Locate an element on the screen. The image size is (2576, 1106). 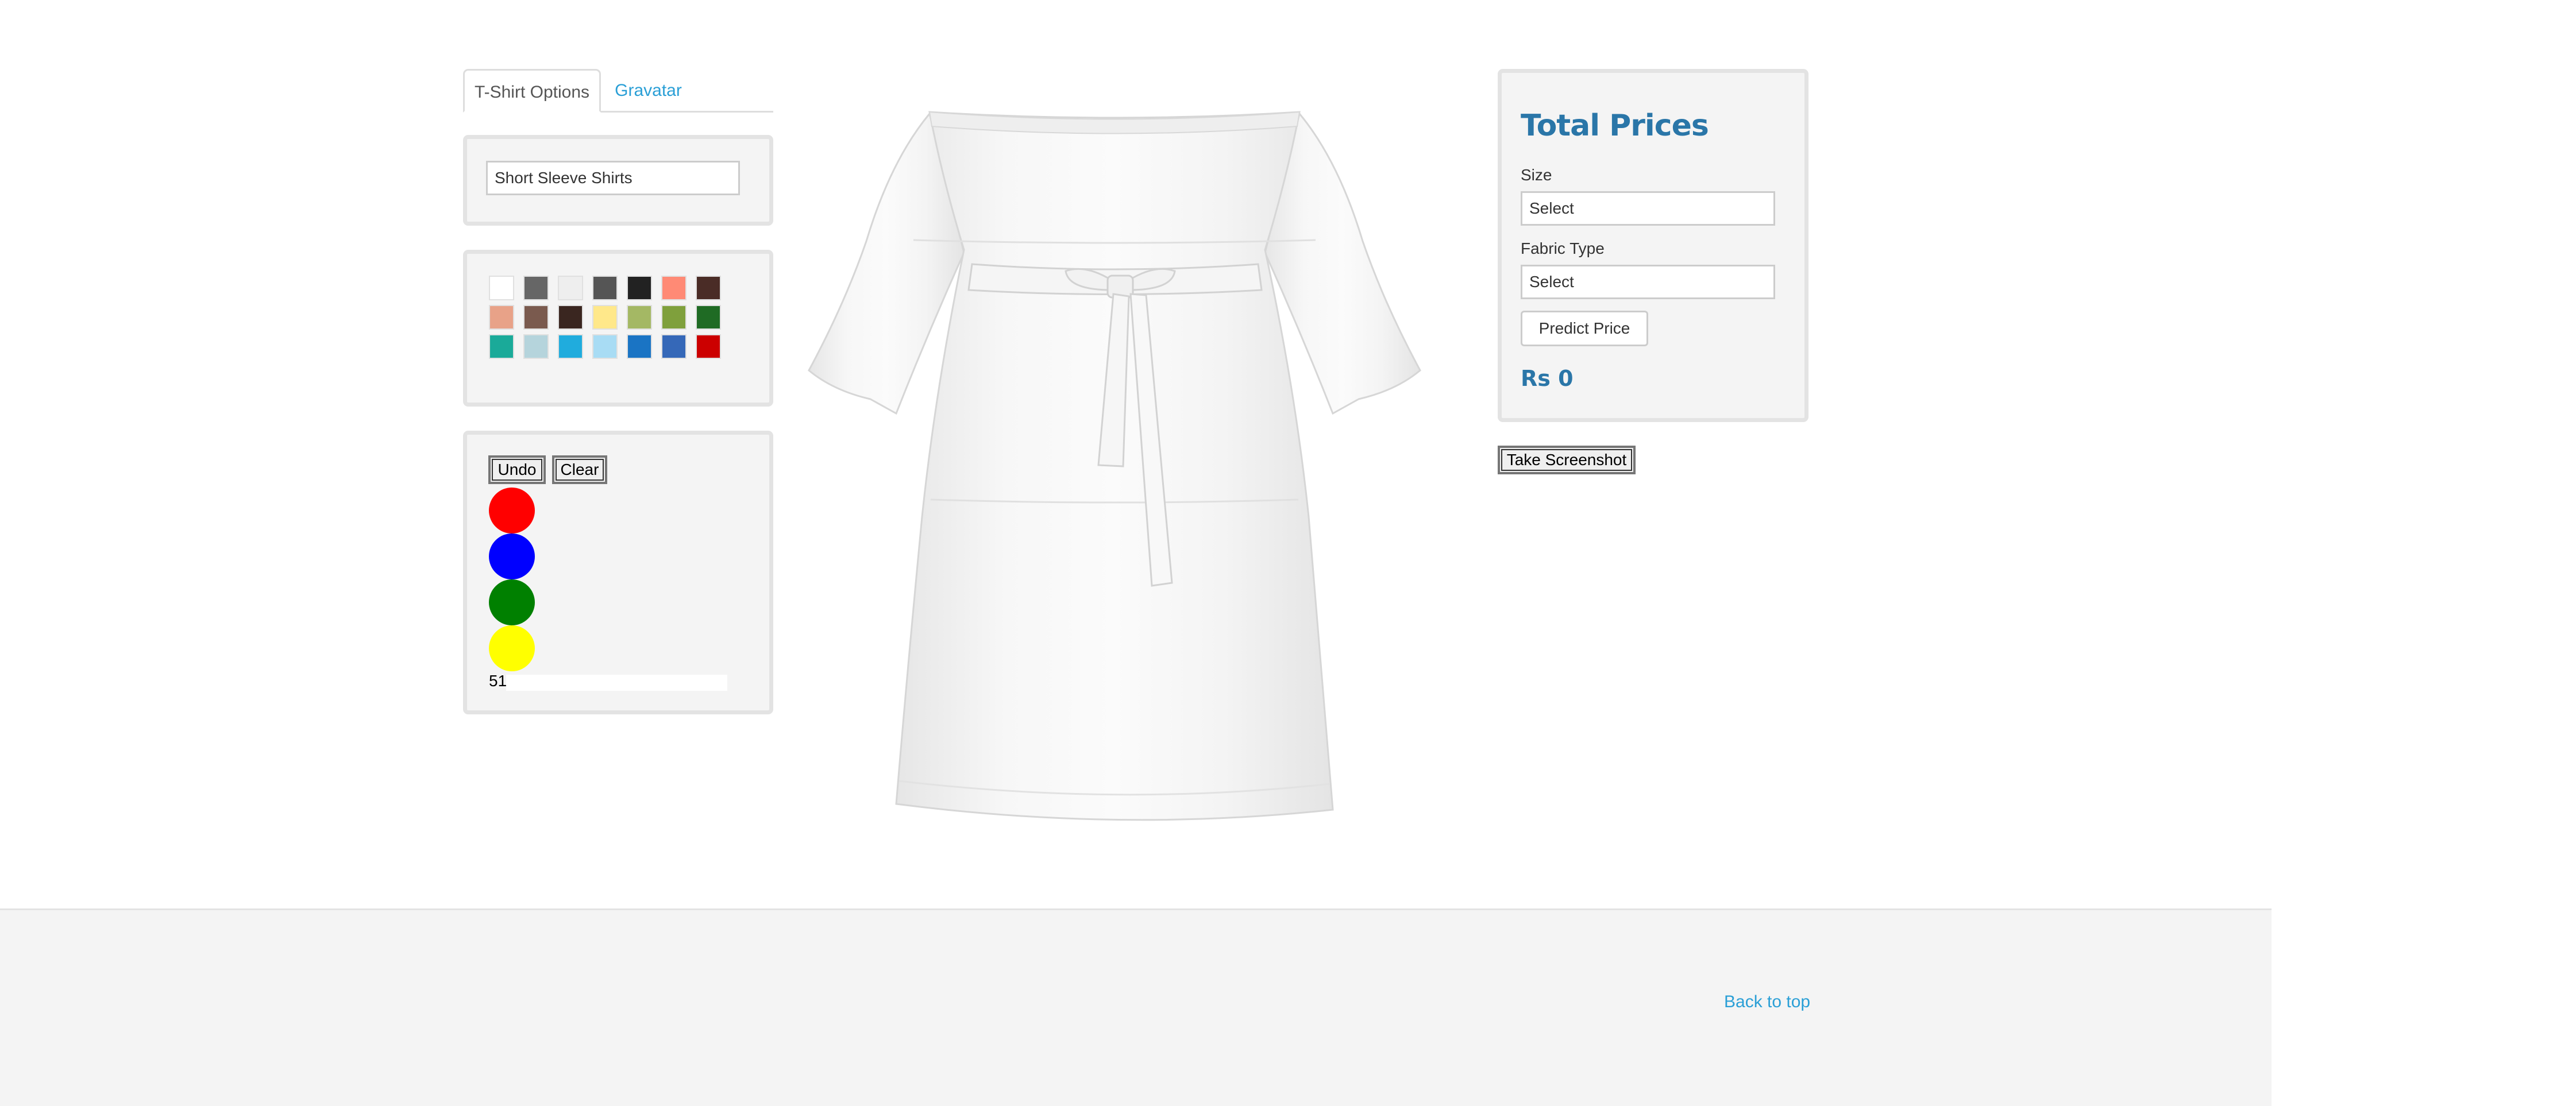
brush-color-blue is located at coordinates (512, 556).